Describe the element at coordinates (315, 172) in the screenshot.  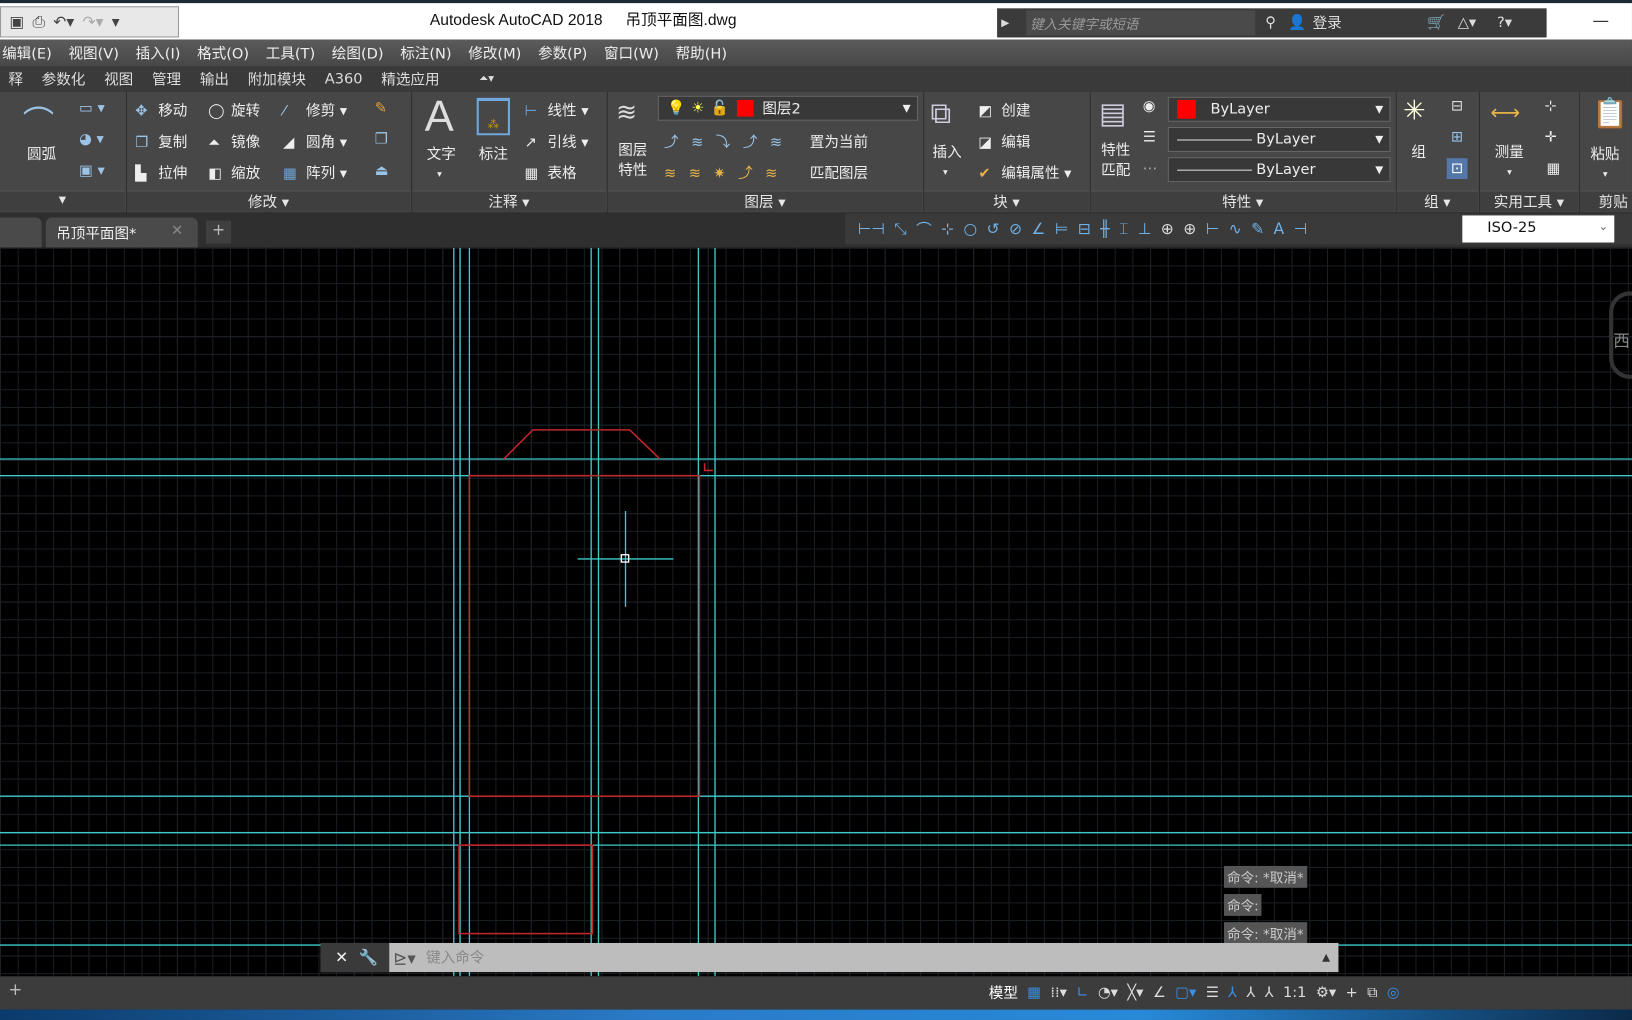
I see `array-button: ▦ 阵列 ▾` at that location.